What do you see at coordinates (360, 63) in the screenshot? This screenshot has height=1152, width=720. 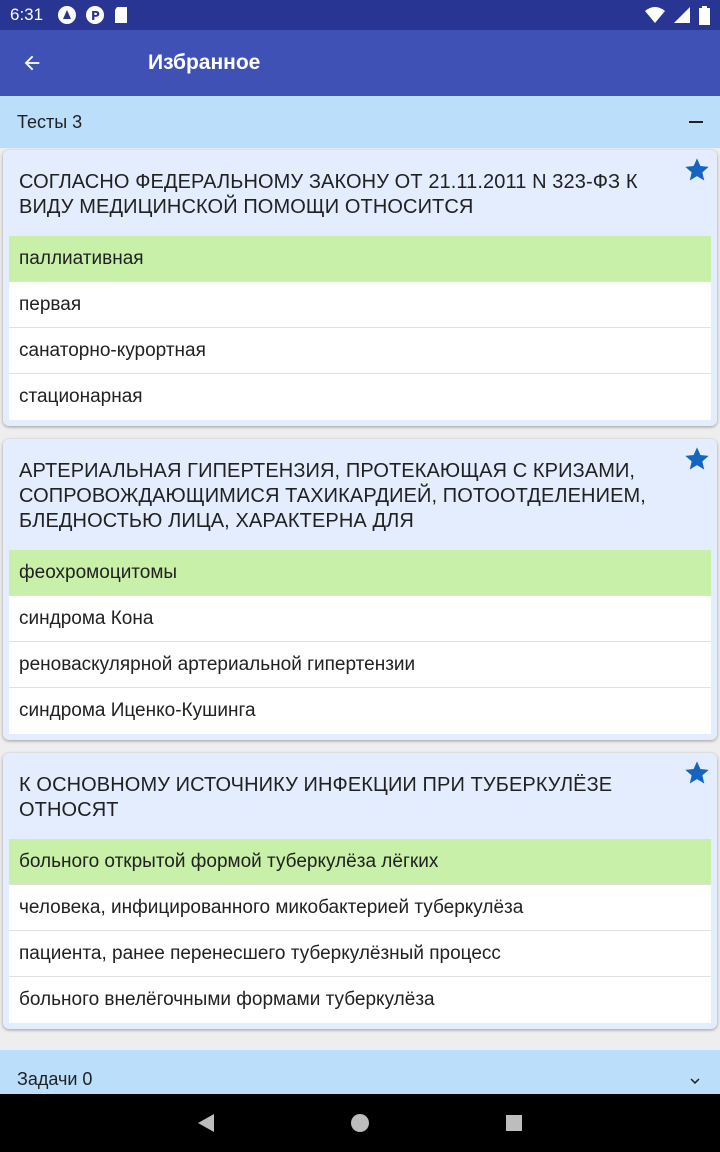 I see `app-bar: Избранное` at bounding box center [360, 63].